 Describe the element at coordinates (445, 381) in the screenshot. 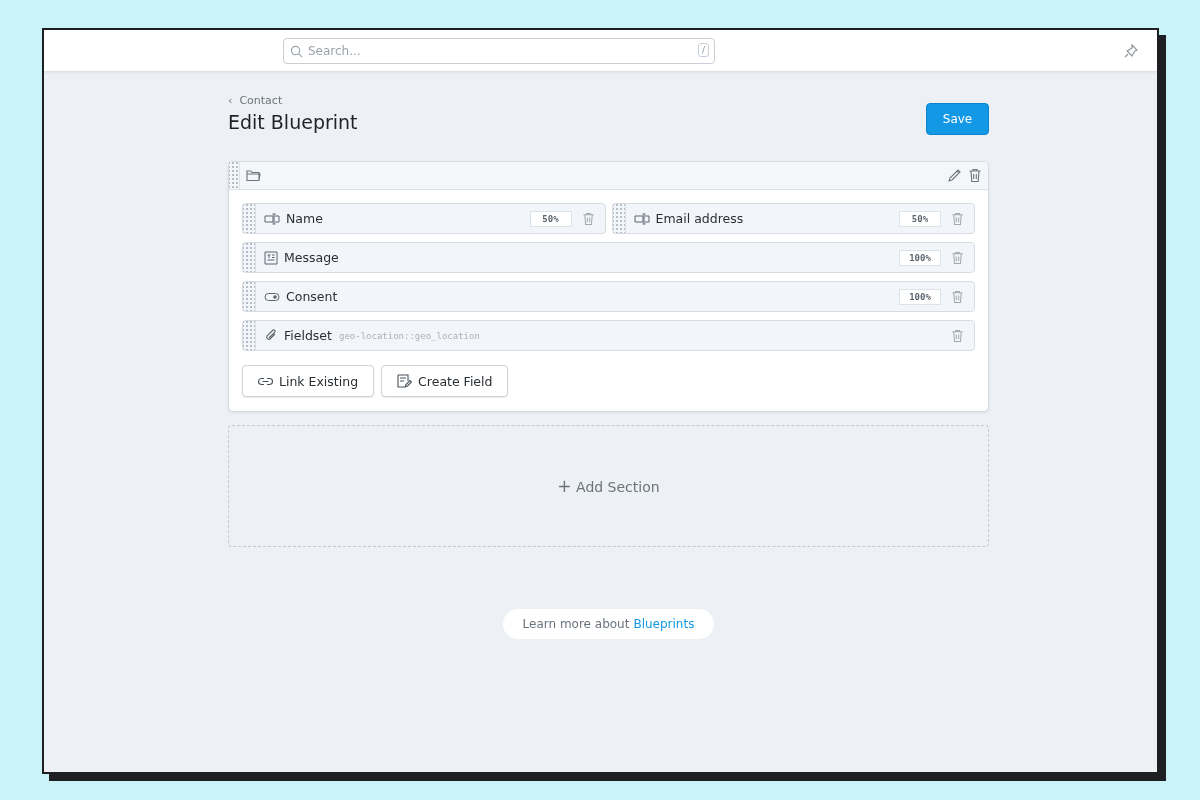

I see `create-field-button: Create Field` at that location.